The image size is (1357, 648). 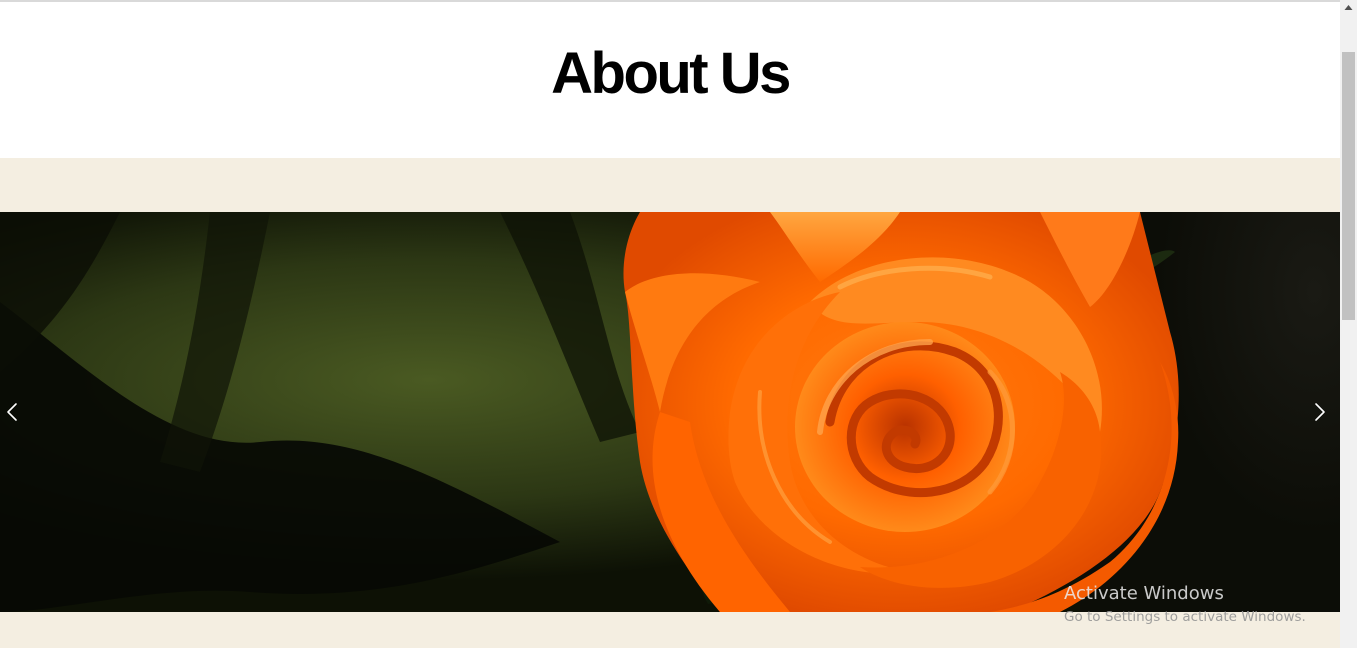 What do you see at coordinates (1348, 186) in the screenshot?
I see `scrollbar-thumb` at bounding box center [1348, 186].